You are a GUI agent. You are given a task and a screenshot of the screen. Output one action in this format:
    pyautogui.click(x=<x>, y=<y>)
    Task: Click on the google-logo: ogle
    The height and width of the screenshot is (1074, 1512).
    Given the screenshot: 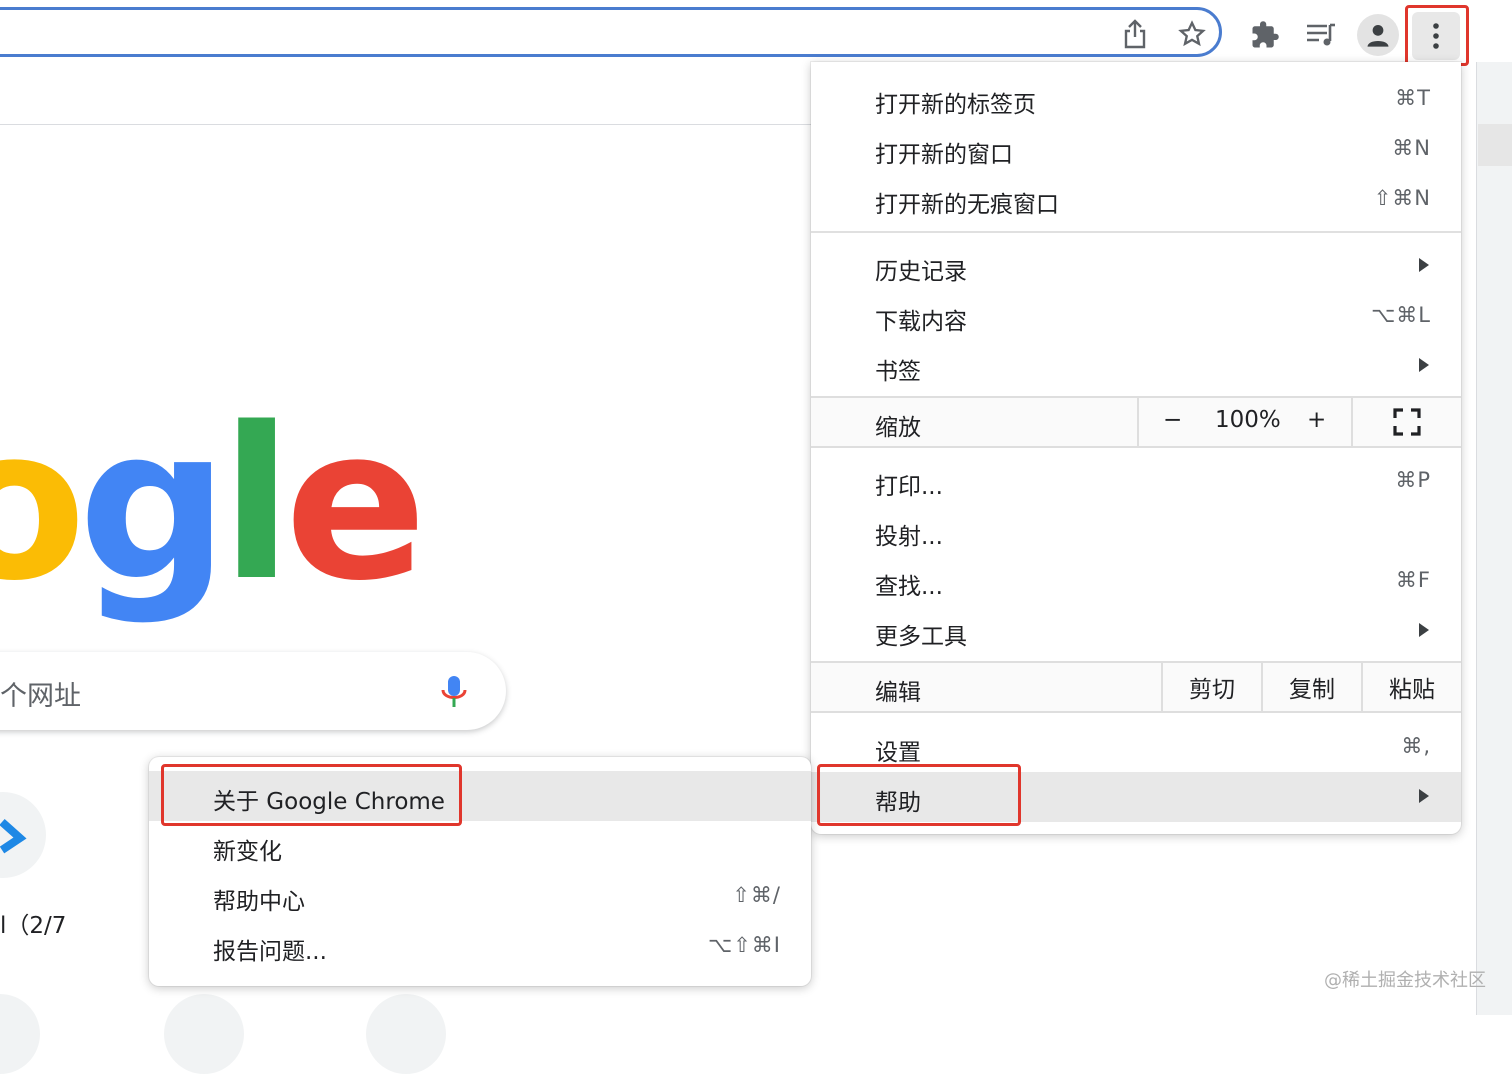 What is the action you would take?
    pyautogui.click(x=213, y=504)
    